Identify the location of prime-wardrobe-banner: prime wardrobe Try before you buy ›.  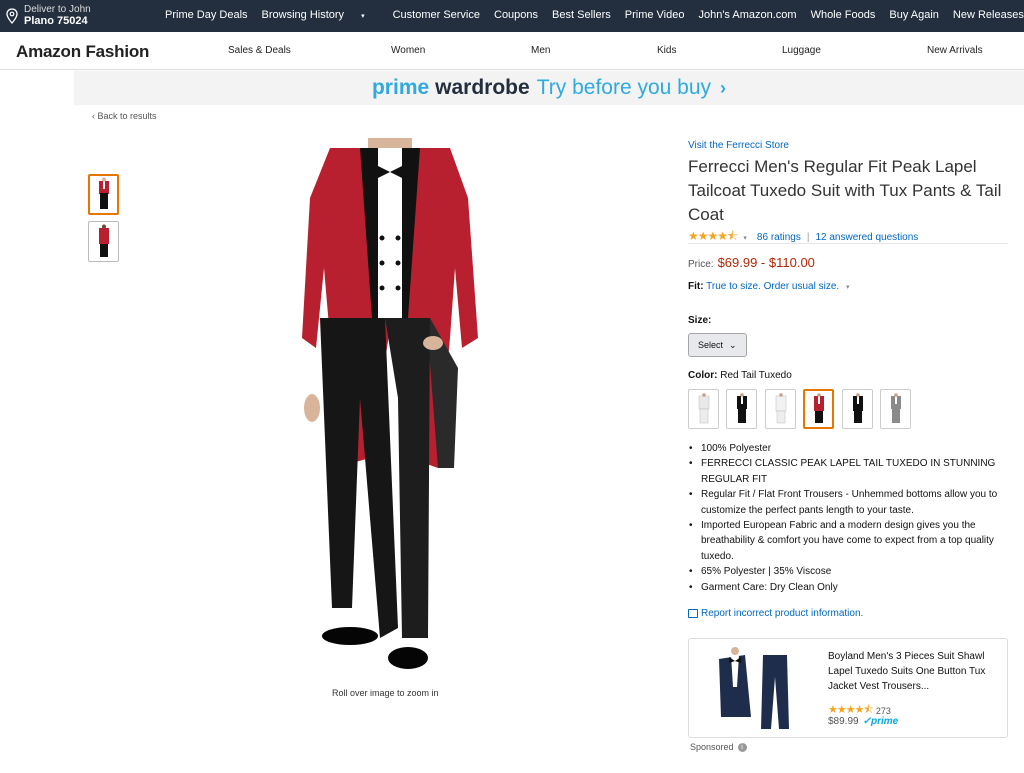
(549, 88).